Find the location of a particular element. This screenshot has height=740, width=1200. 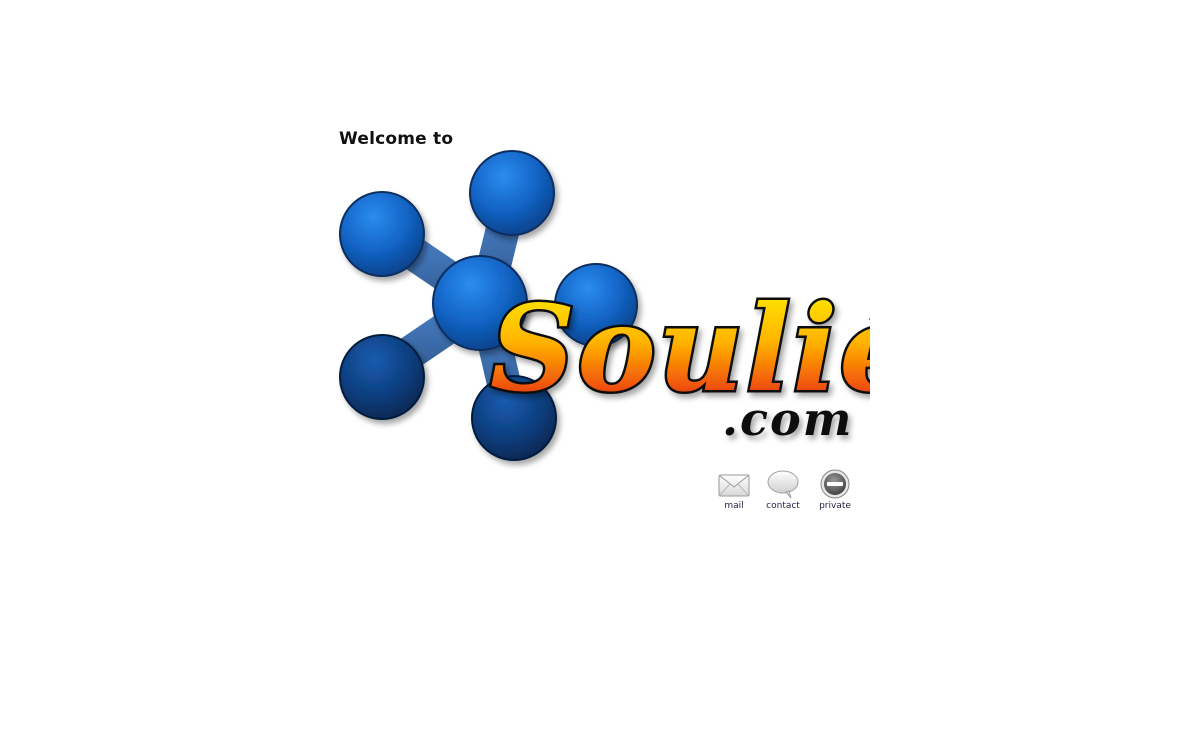

icon-links: mail contact private is located at coordinates (788, 493).